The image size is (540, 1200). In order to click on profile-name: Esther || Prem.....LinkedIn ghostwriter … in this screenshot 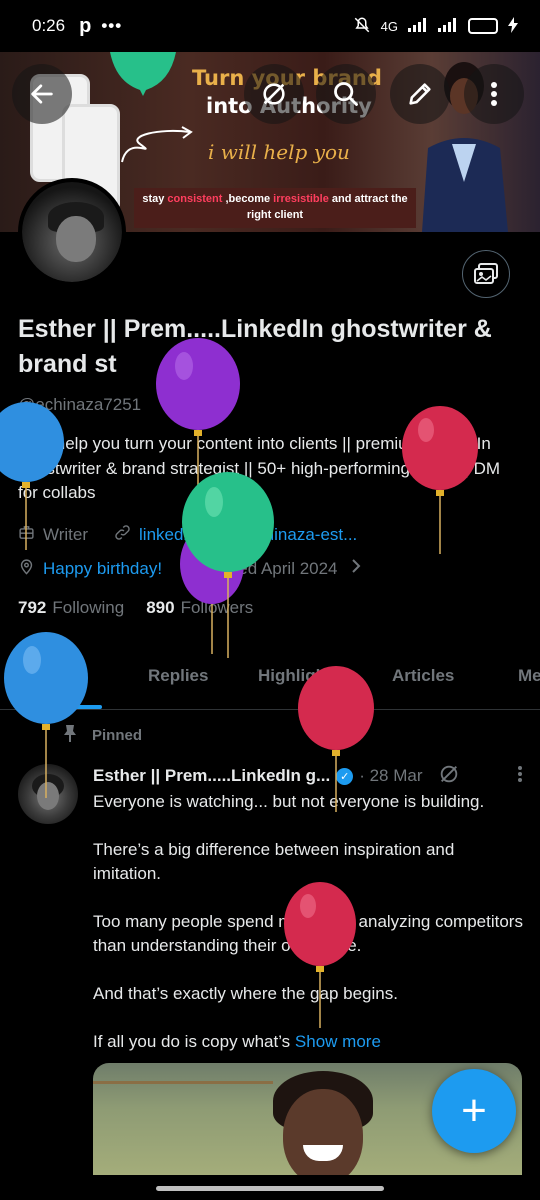, I will do `click(255, 346)`.